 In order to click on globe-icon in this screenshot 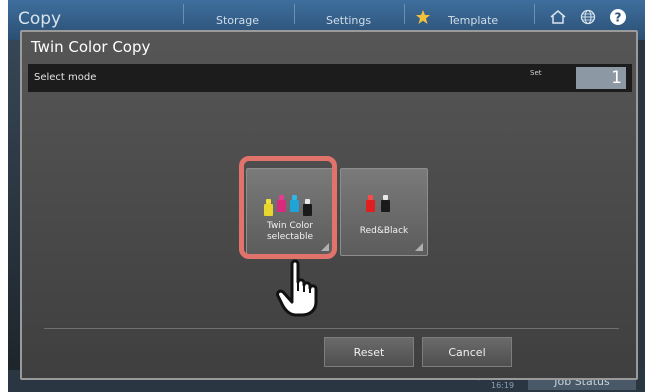, I will do `click(588, 17)`.